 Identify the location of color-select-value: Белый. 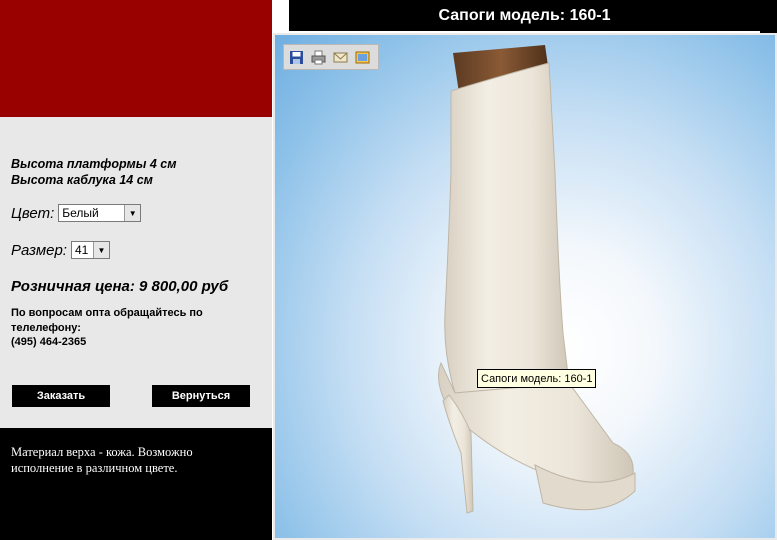
(80, 213).